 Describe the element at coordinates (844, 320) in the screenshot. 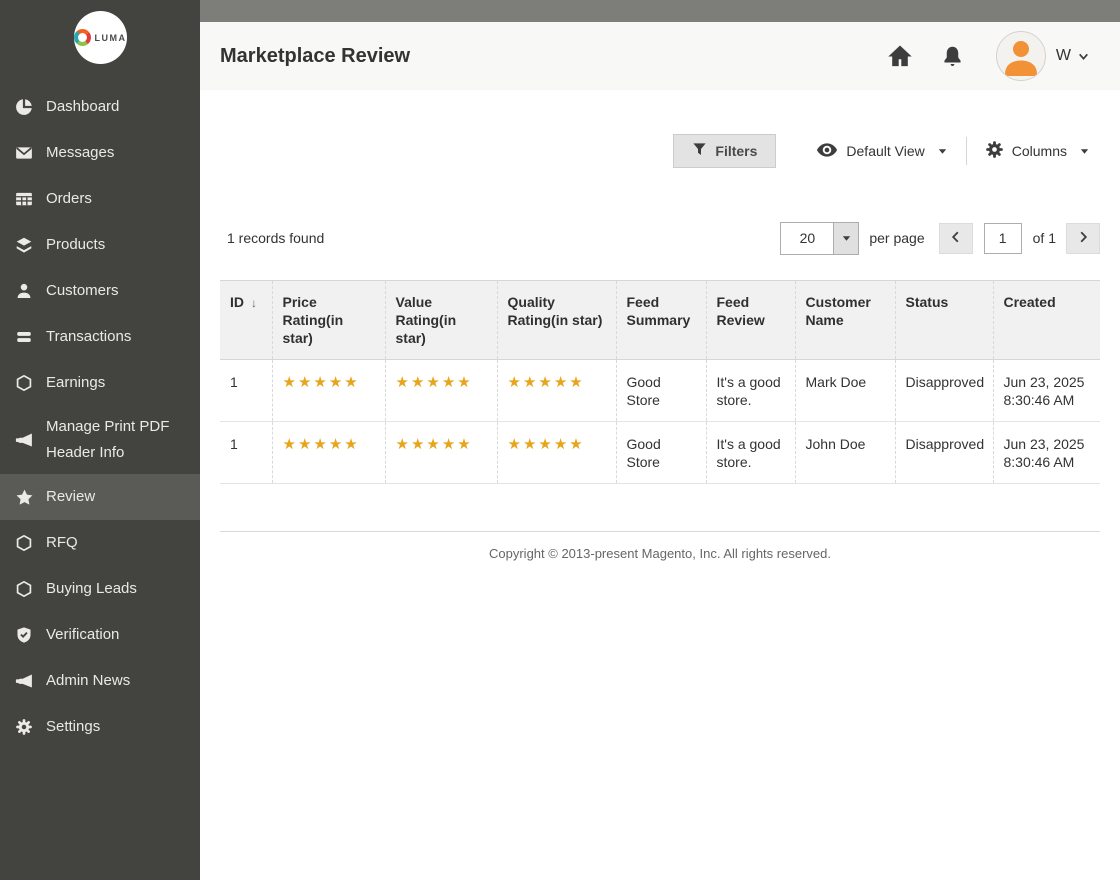

I see `column-header-customer-name: Customer Name` at that location.